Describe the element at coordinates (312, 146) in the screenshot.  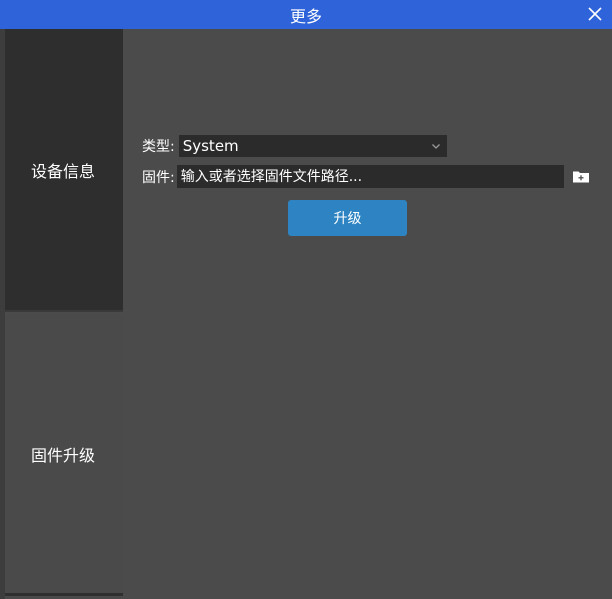
I see `type-select: System` at that location.